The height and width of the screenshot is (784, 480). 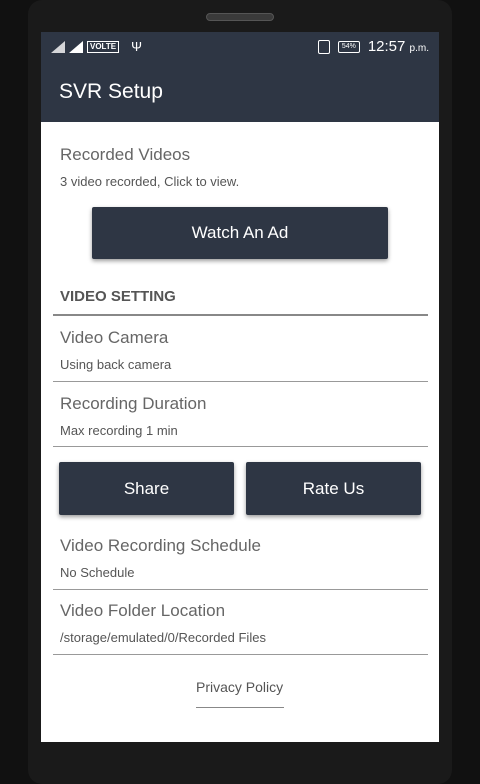 I want to click on app-bar: SVR Setup, so click(x=240, y=91).